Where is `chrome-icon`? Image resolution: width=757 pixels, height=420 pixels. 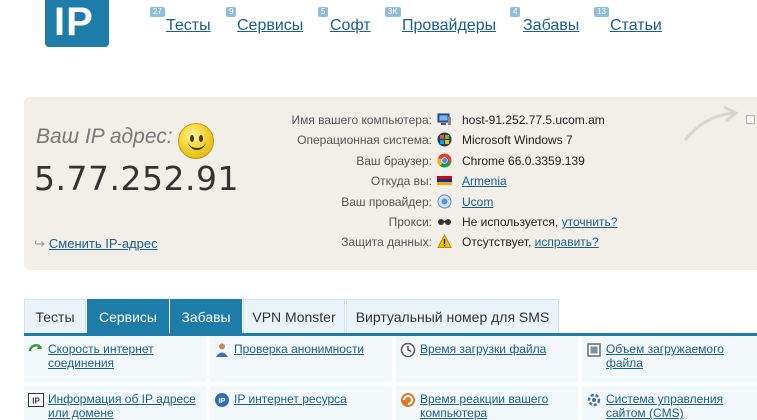
chrome-icon is located at coordinates (444, 160).